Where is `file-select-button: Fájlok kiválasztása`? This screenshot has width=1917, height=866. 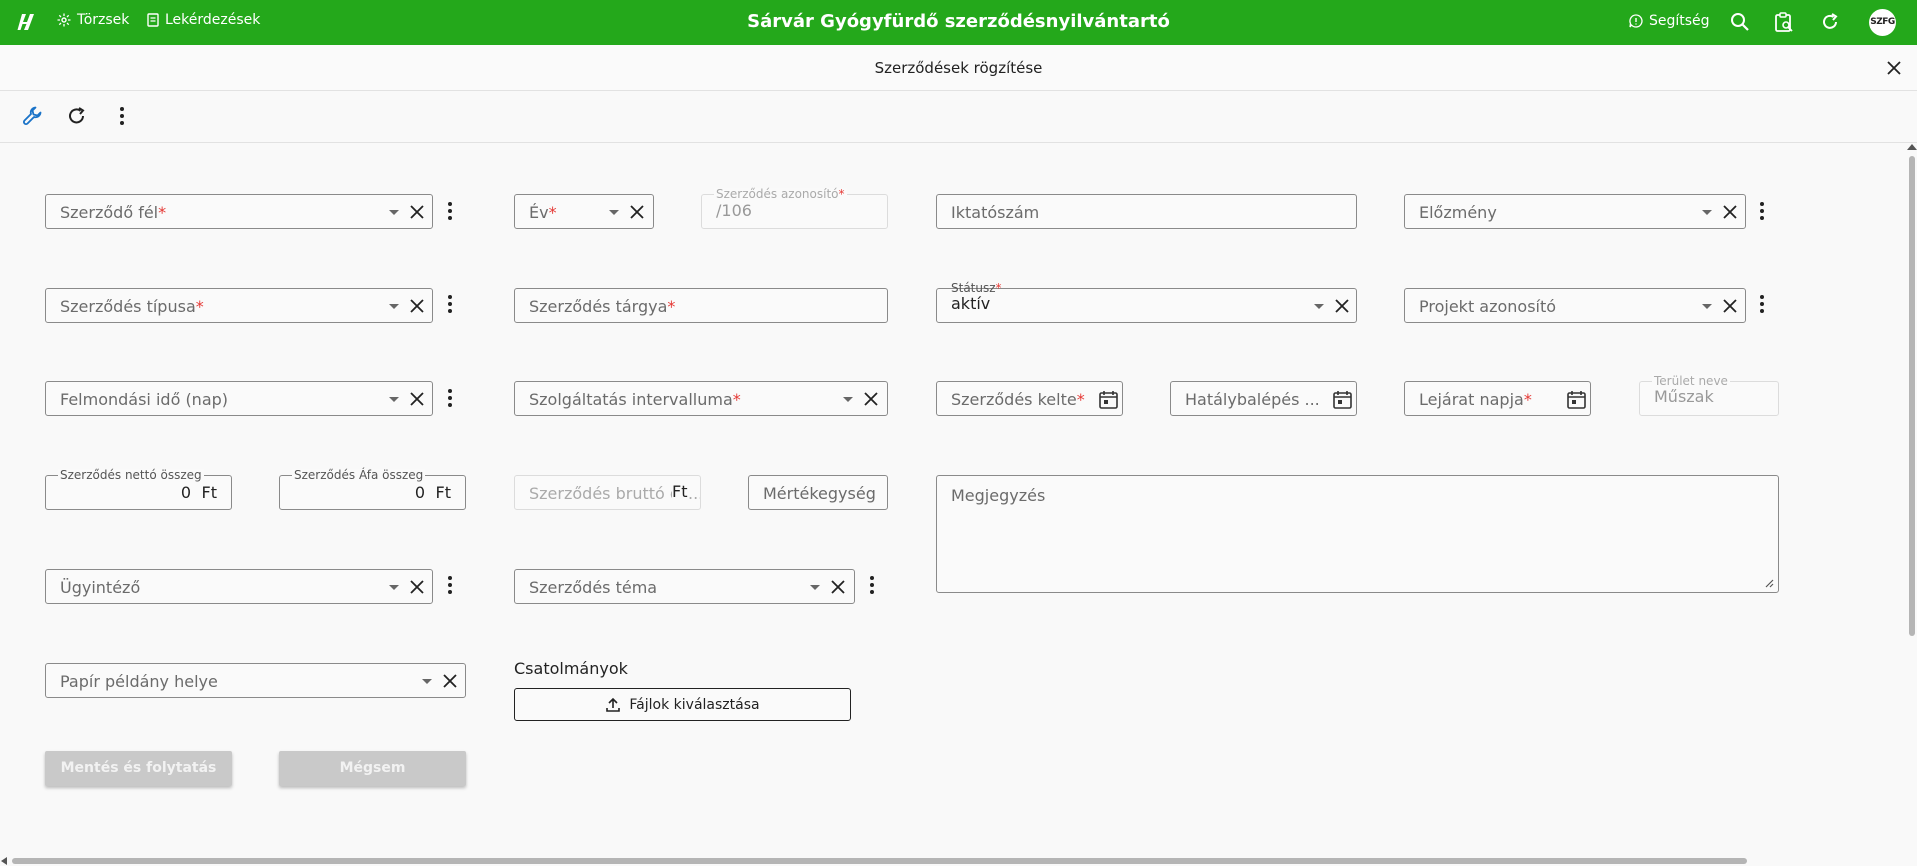
file-select-button: Fájlok kiválasztása is located at coordinates (682, 704).